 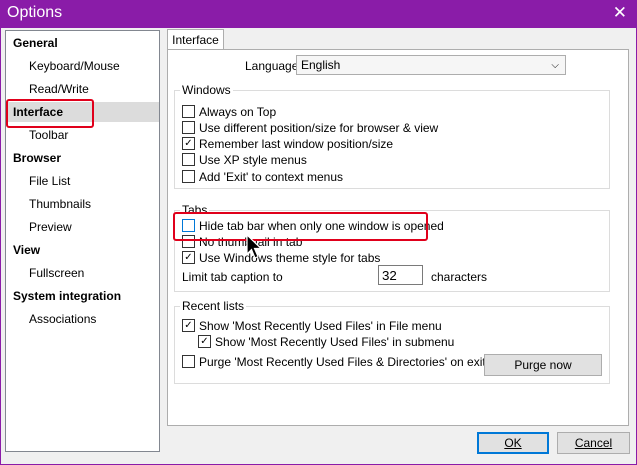 I want to click on title-bar: Options ✕, so click(x=318, y=14).